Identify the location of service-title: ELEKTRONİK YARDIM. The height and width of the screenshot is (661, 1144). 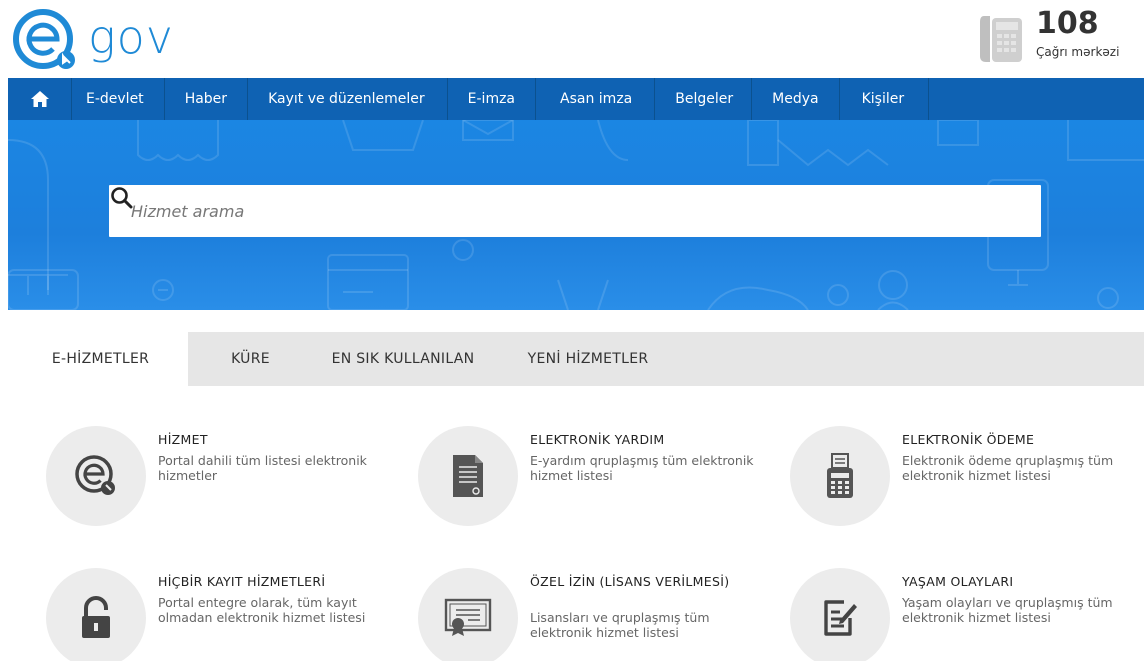
(597, 439).